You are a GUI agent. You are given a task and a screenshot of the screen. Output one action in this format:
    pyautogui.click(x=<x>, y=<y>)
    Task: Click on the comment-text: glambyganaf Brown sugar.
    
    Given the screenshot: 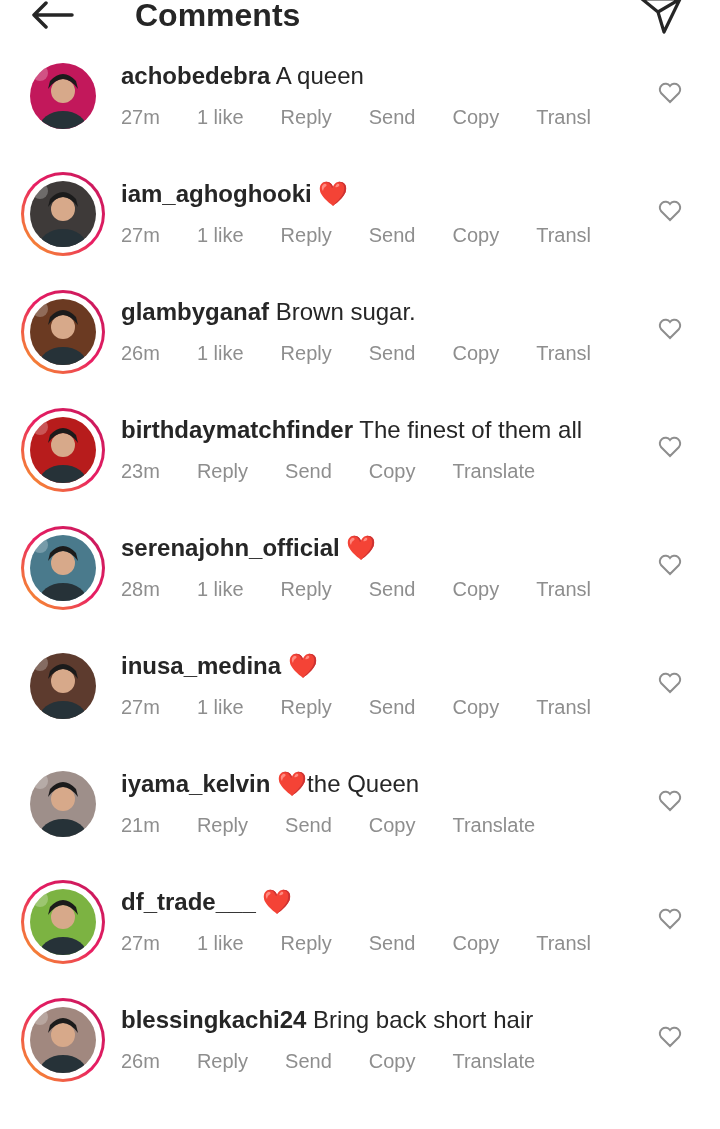 What is the action you would take?
    pyautogui.click(x=269, y=312)
    